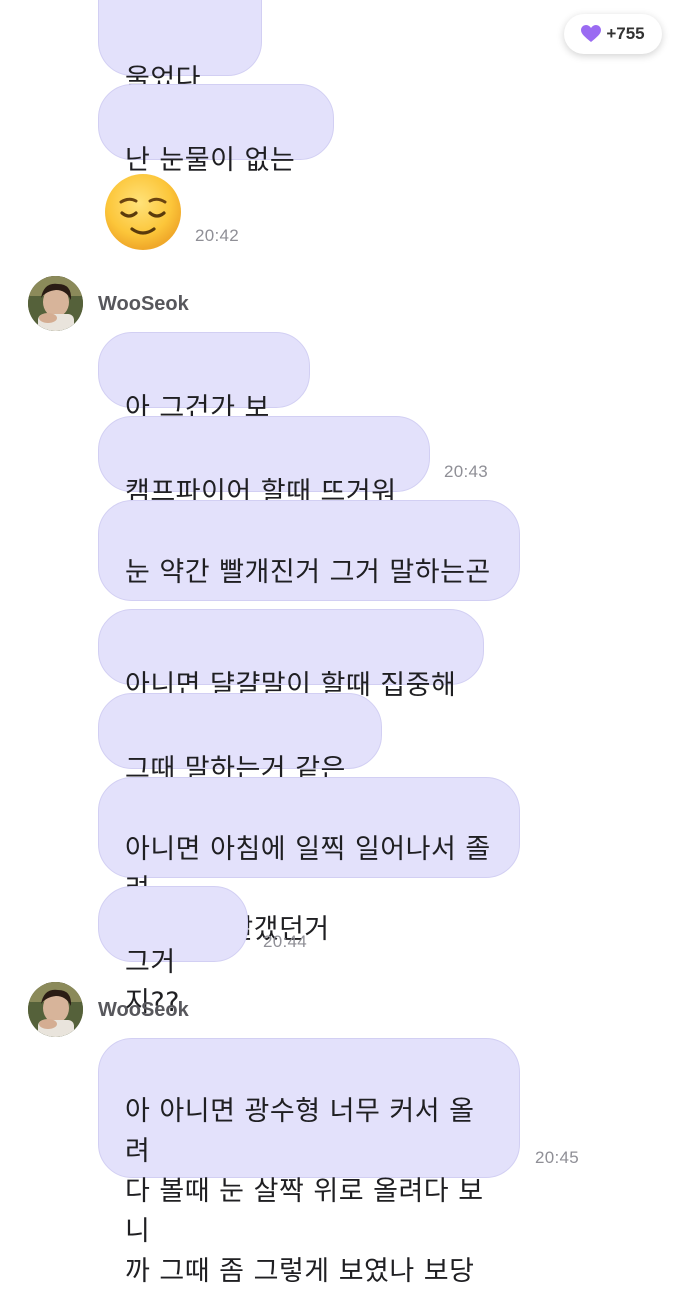 This screenshot has width=684, height=1292. I want to click on reaction-count: +755, so click(625, 33).